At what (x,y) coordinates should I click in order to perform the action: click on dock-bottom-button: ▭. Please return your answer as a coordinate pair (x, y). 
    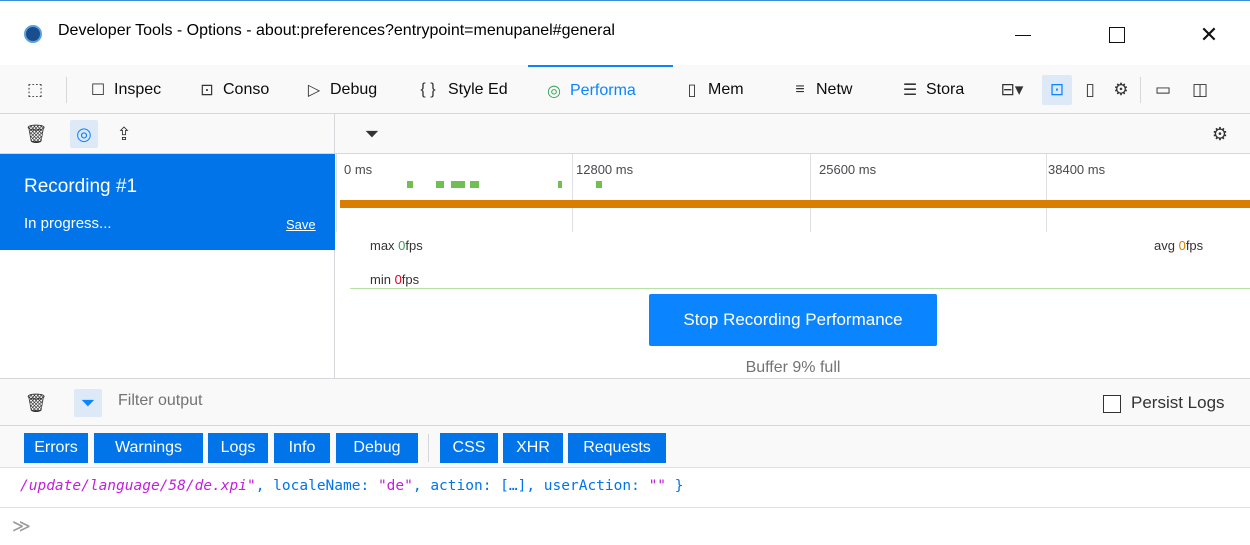
    Looking at the image, I should click on (1163, 90).